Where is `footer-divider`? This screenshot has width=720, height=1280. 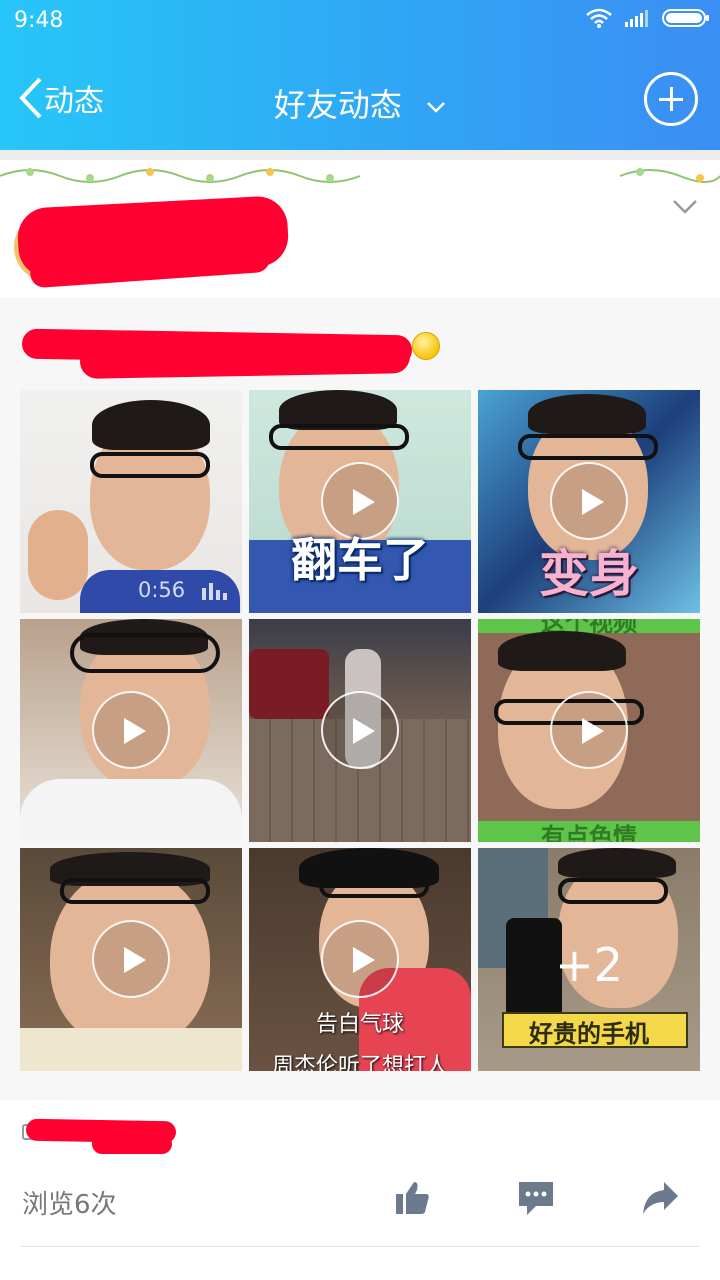
footer-divider is located at coordinates (360, 1246).